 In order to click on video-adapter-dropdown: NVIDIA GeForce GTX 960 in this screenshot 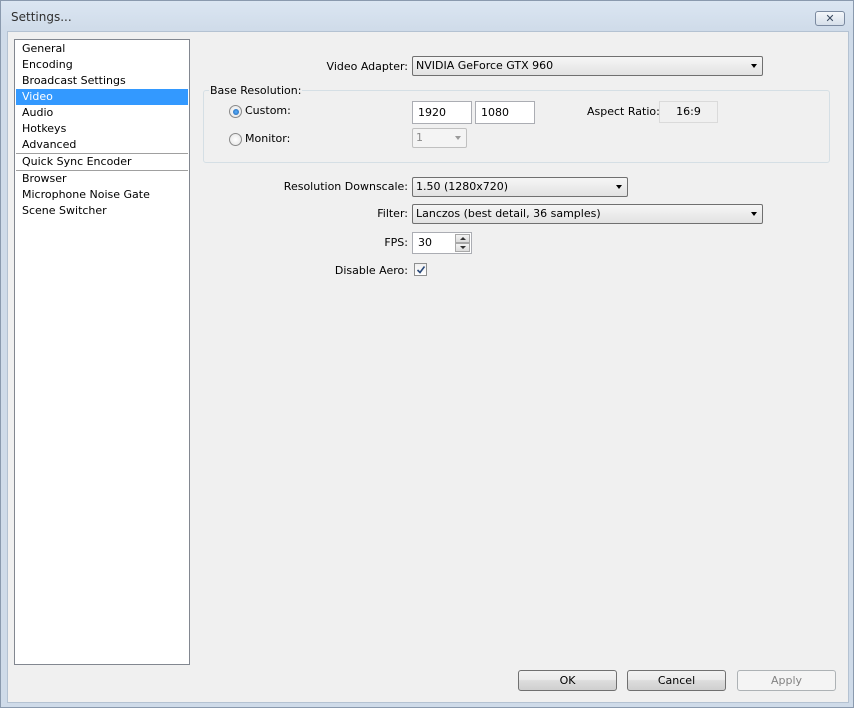, I will do `click(587, 66)`.